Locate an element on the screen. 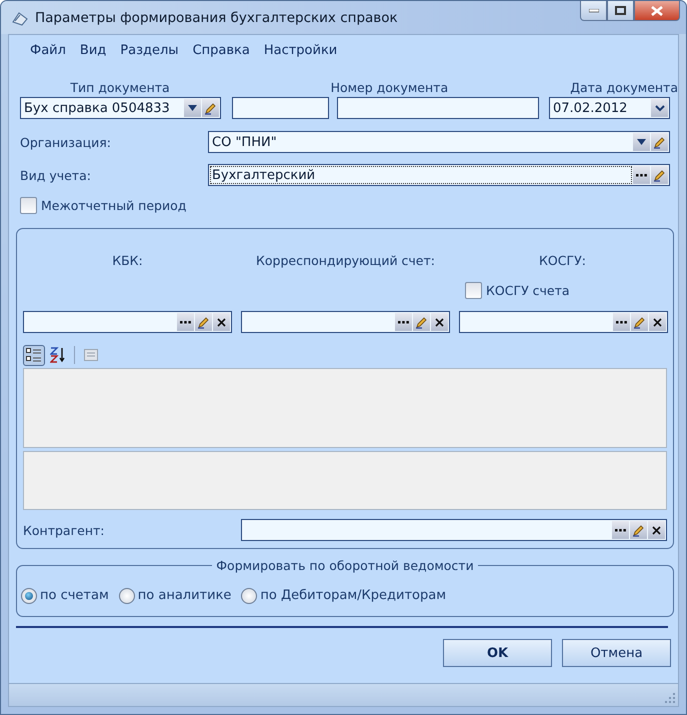  document-type-dropdown: Бух справка 0504833 is located at coordinates (120, 108).